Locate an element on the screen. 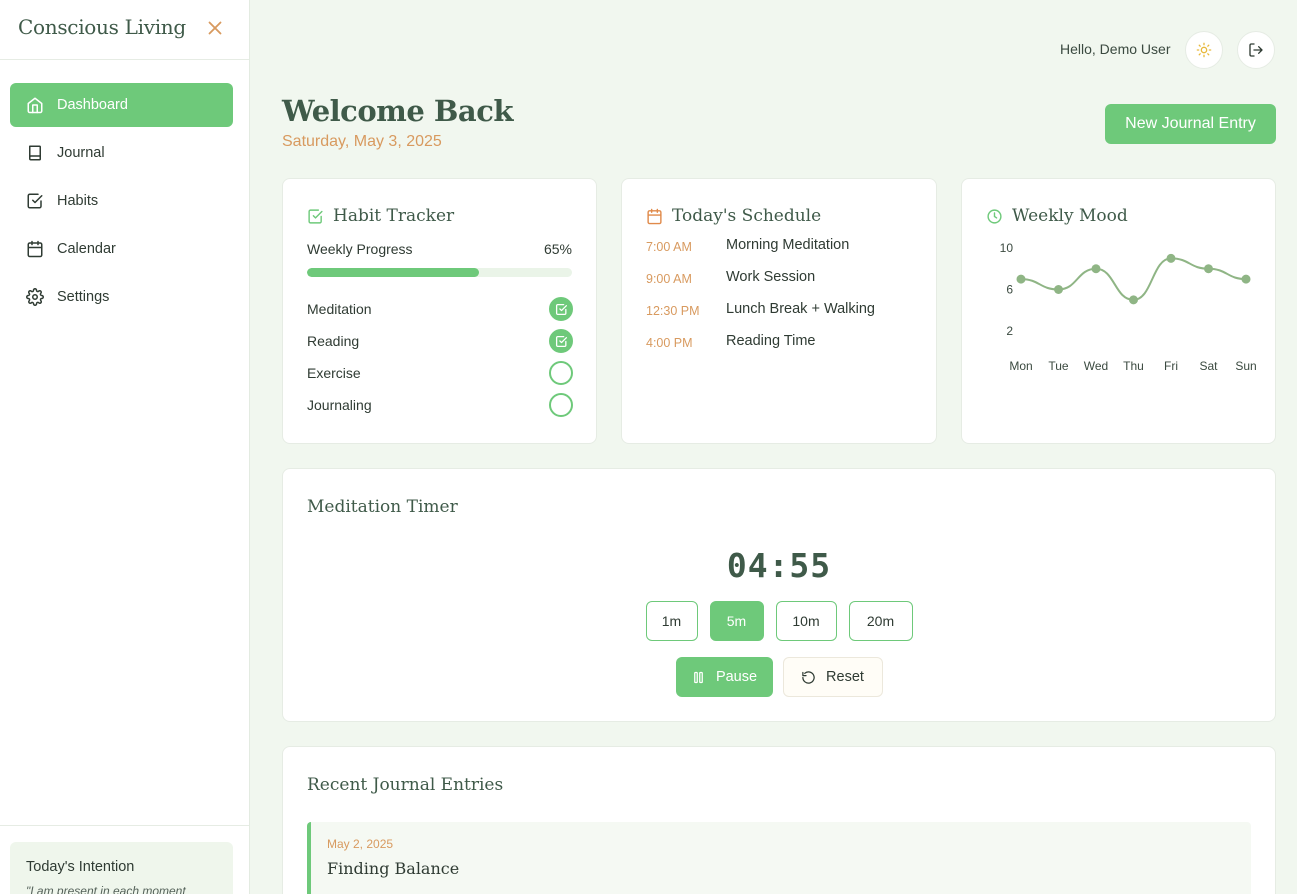 Image resolution: width=1297 pixels, height=894 pixels. mood-series-line is located at coordinates (1133, 279).